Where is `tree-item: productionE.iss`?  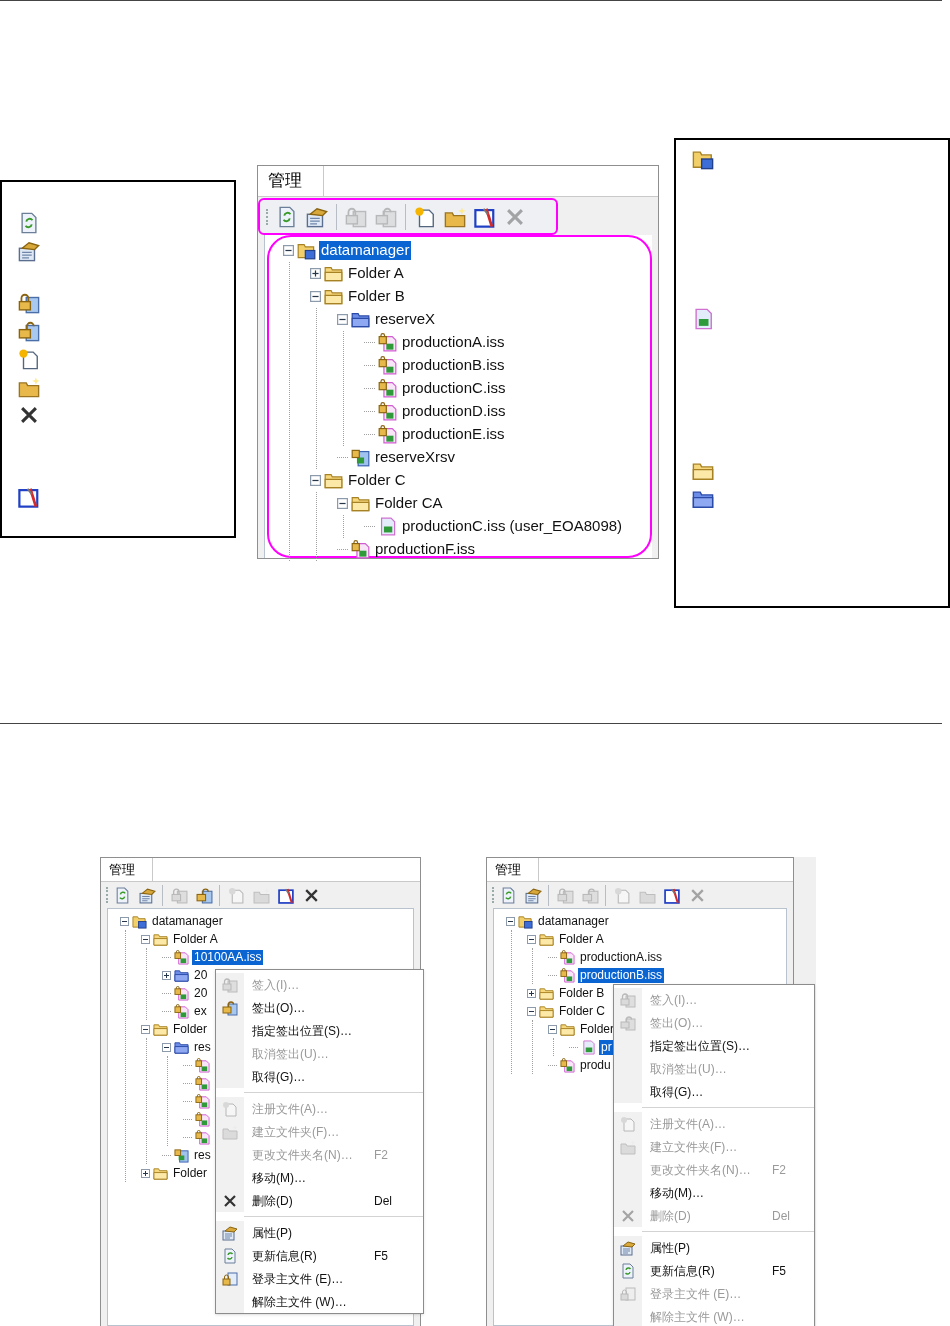
tree-item: productionE.iss is located at coordinates (453, 434).